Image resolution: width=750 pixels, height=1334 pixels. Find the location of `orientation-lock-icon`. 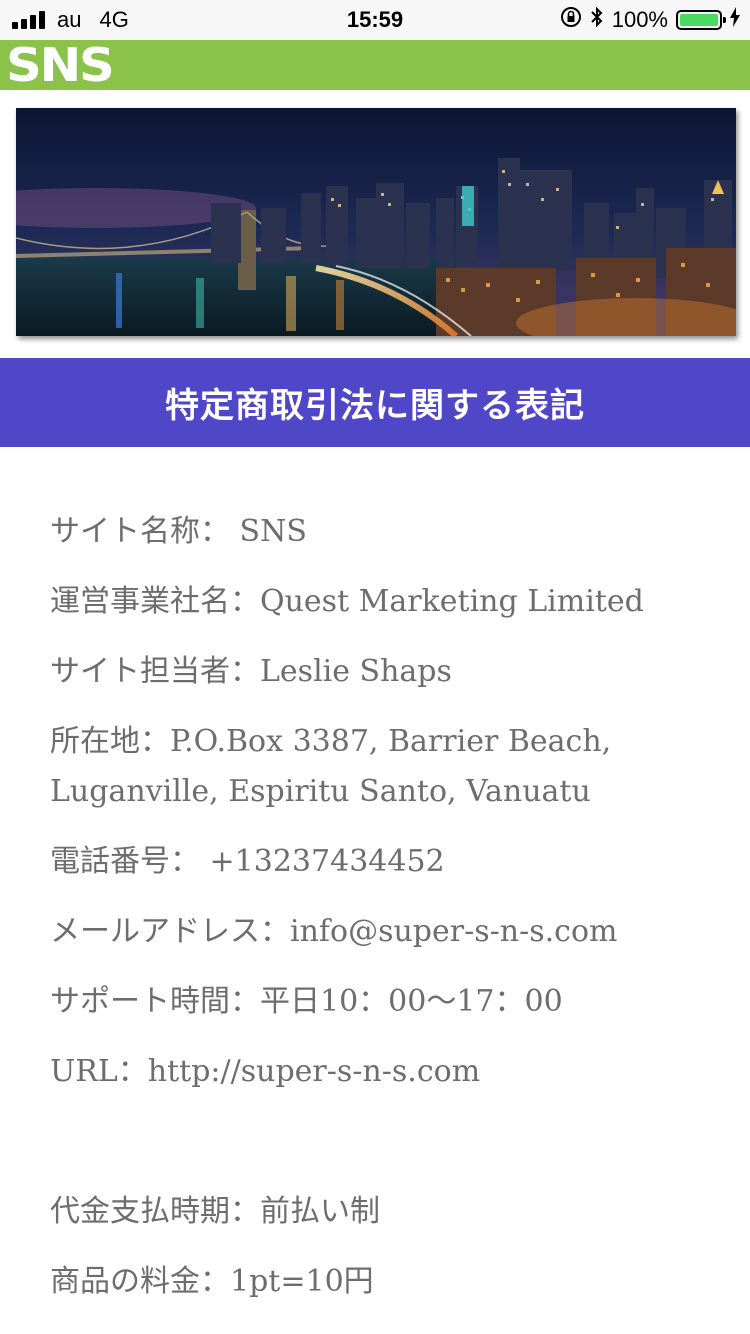

orientation-lock-icon is located at coordinates (571, 20).